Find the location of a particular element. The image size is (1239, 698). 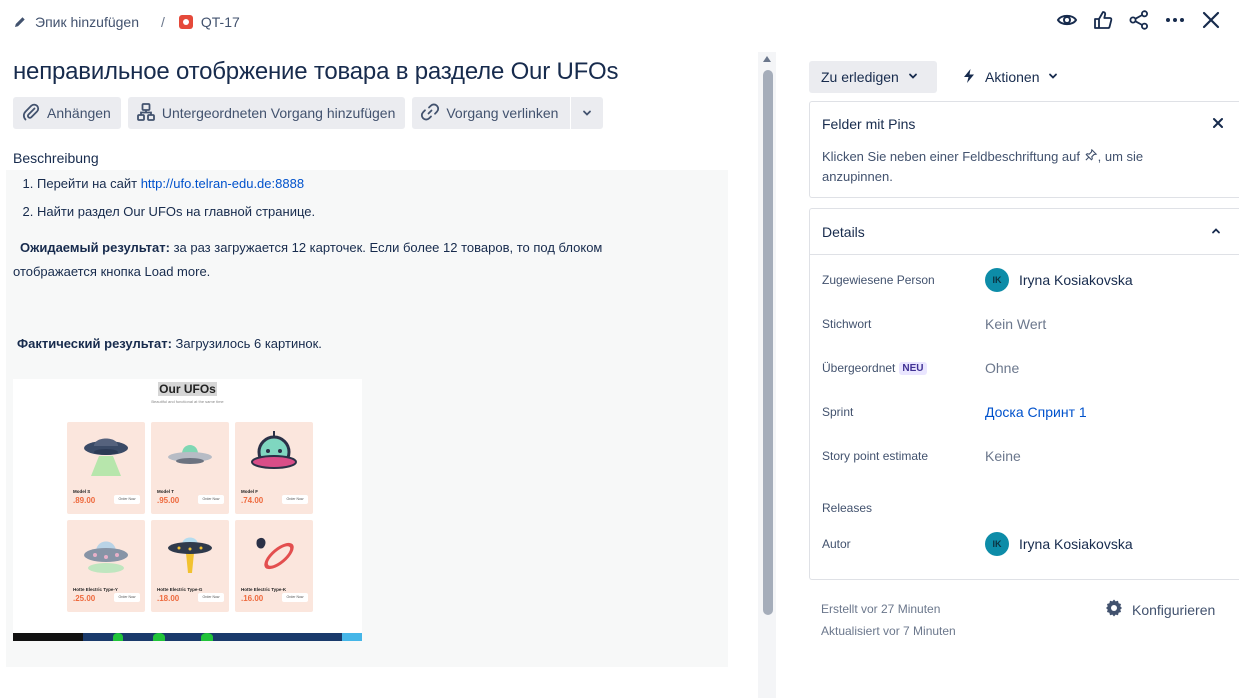

child-issues-icon is located at coordinates (146, 113).